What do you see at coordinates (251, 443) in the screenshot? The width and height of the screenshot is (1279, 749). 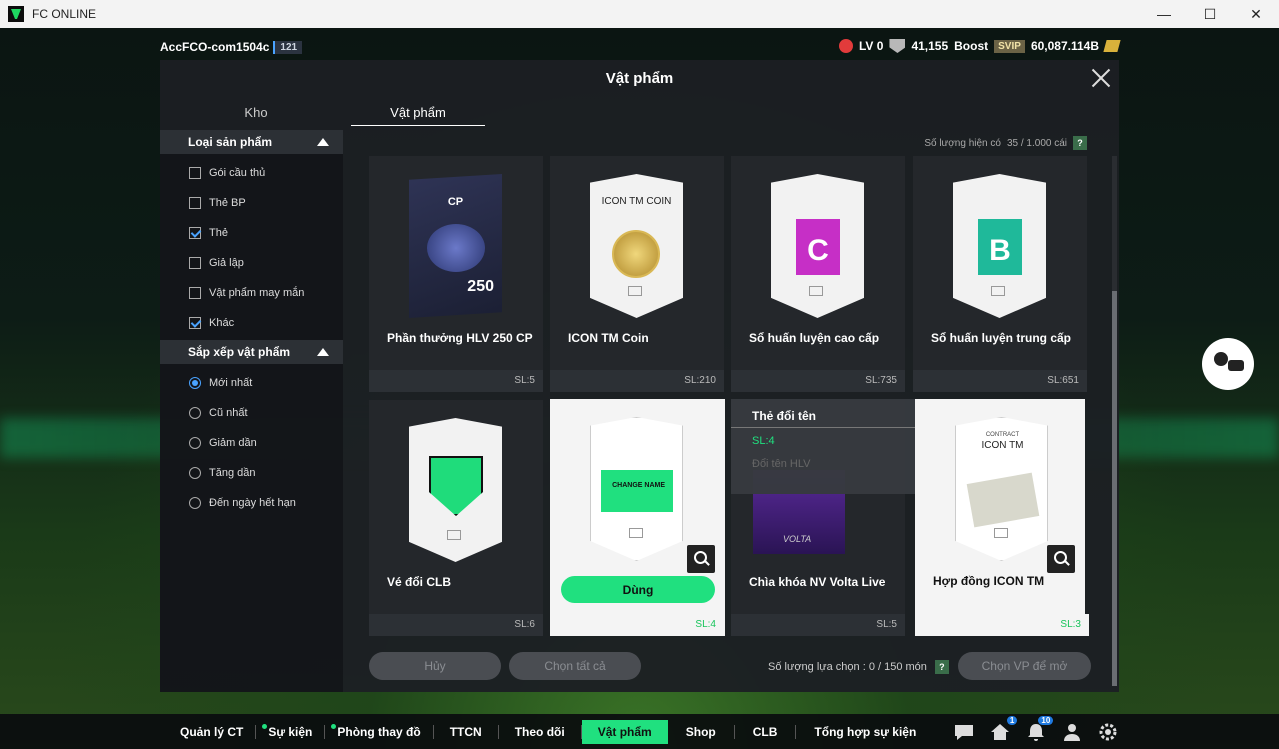 I see `sort-option-descending: Giảm dần` at bounding box center [251, 443].